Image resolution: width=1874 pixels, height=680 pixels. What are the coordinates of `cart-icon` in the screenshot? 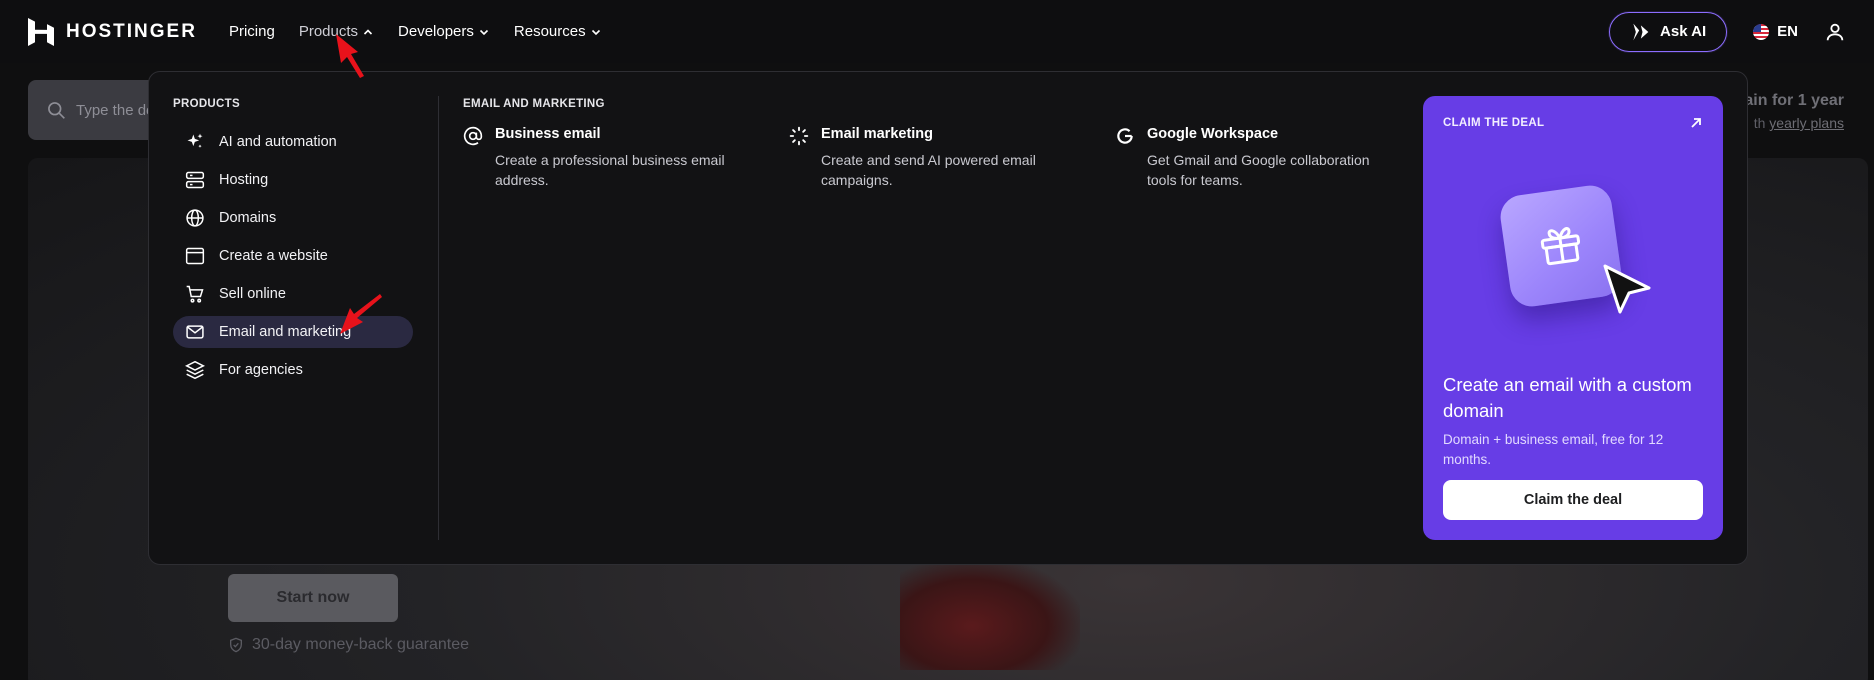 It's located at (195, 294).